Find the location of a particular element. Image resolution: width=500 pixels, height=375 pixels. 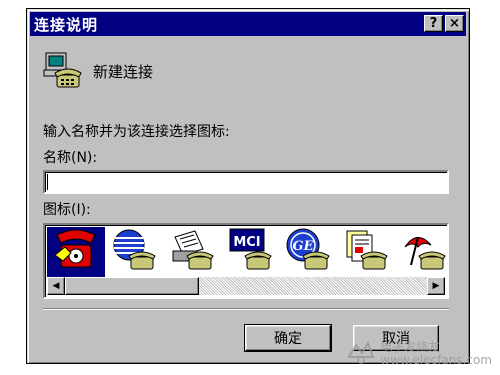

scroll-left-button: ◀ is located at coordinates (56, 286).